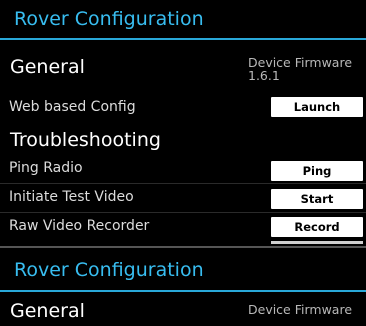 The width and height of the screenshot is (366, 326). Describe the element at coordinates (317, 227) in the screenshot. I see `record-button: Record` at that location.